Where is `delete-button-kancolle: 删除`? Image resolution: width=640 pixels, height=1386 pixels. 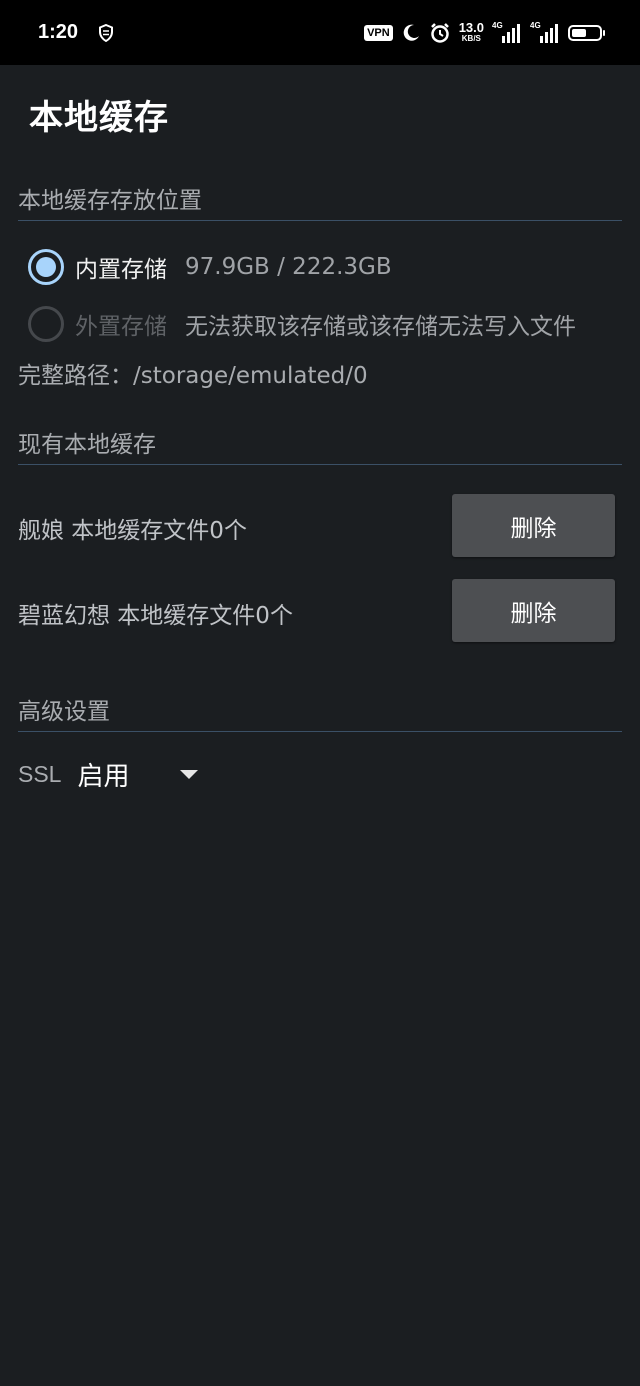 delete-button-kancolle: 删除 is located at coordinates (533, 525).